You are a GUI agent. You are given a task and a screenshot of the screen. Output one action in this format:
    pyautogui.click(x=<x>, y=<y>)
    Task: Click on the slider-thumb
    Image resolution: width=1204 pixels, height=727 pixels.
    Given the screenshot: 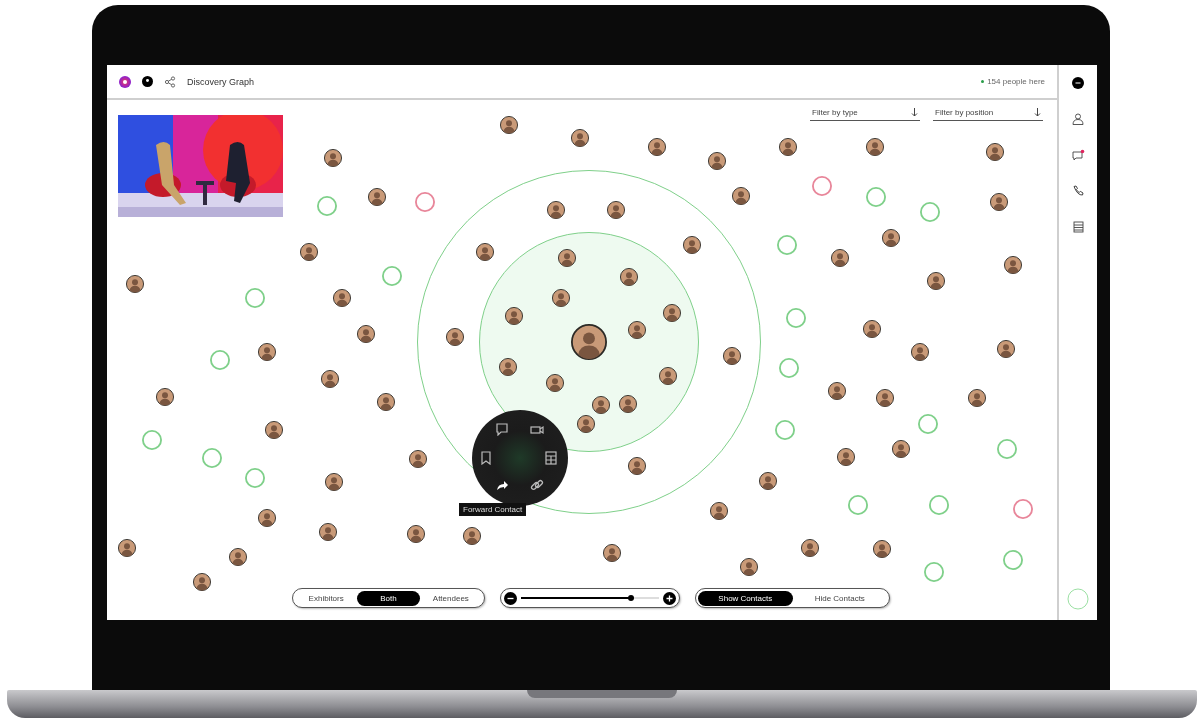 What is the action you would take?
    pyautogui.click(x=631, y=598)
    